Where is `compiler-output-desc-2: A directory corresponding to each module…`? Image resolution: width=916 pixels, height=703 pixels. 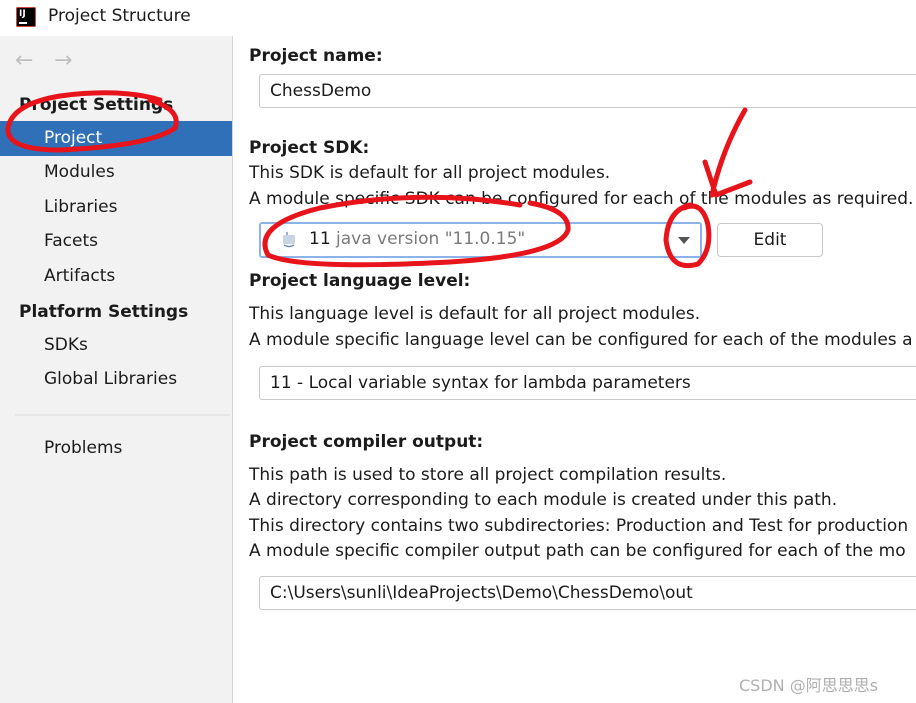 compiler-output-desc-2: A directory corresponding to each module… is located at coordinates (543, 500).